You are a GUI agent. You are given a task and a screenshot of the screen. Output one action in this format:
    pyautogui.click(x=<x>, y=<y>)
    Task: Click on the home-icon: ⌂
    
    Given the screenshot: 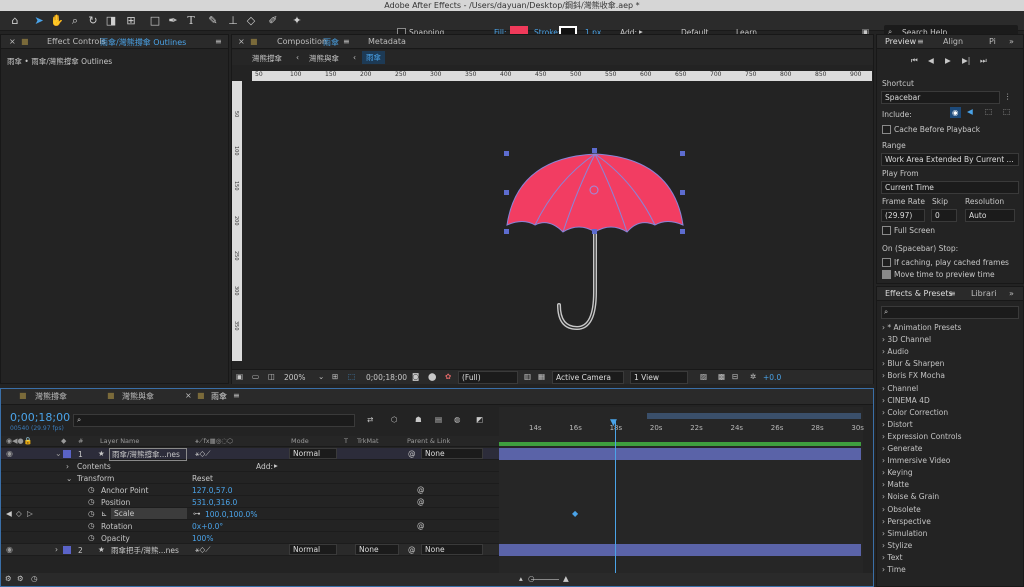 What is the action you would take?
    pyautogui.click(x=15, y=21)
    